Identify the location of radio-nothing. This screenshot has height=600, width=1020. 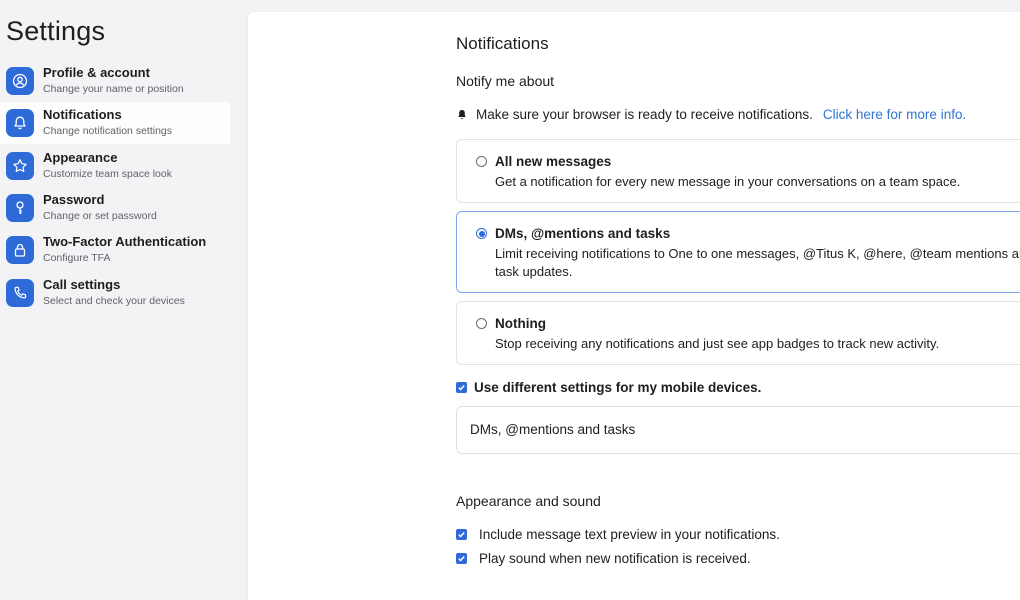
(481, 323).